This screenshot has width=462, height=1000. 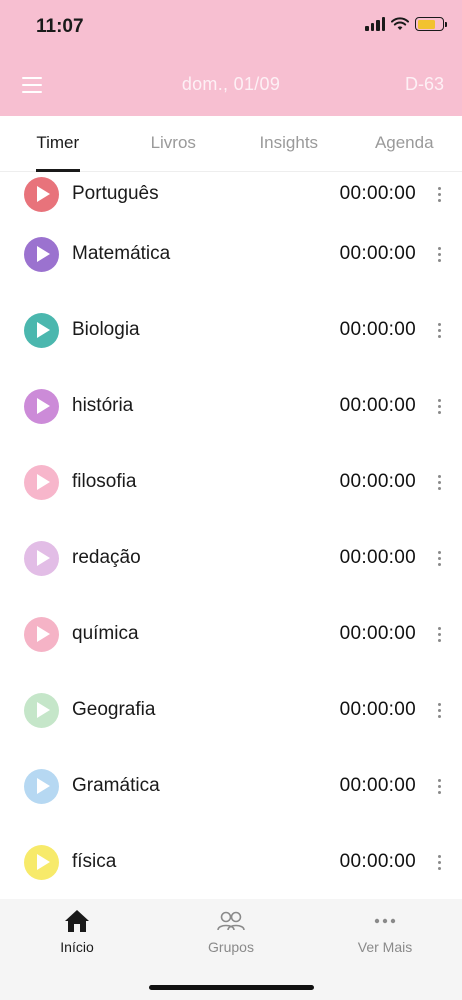 What do you see at coordinates (424, 84) in the screenshot?
I see `dday-counter: D-63` at bounding box center [424, 84].